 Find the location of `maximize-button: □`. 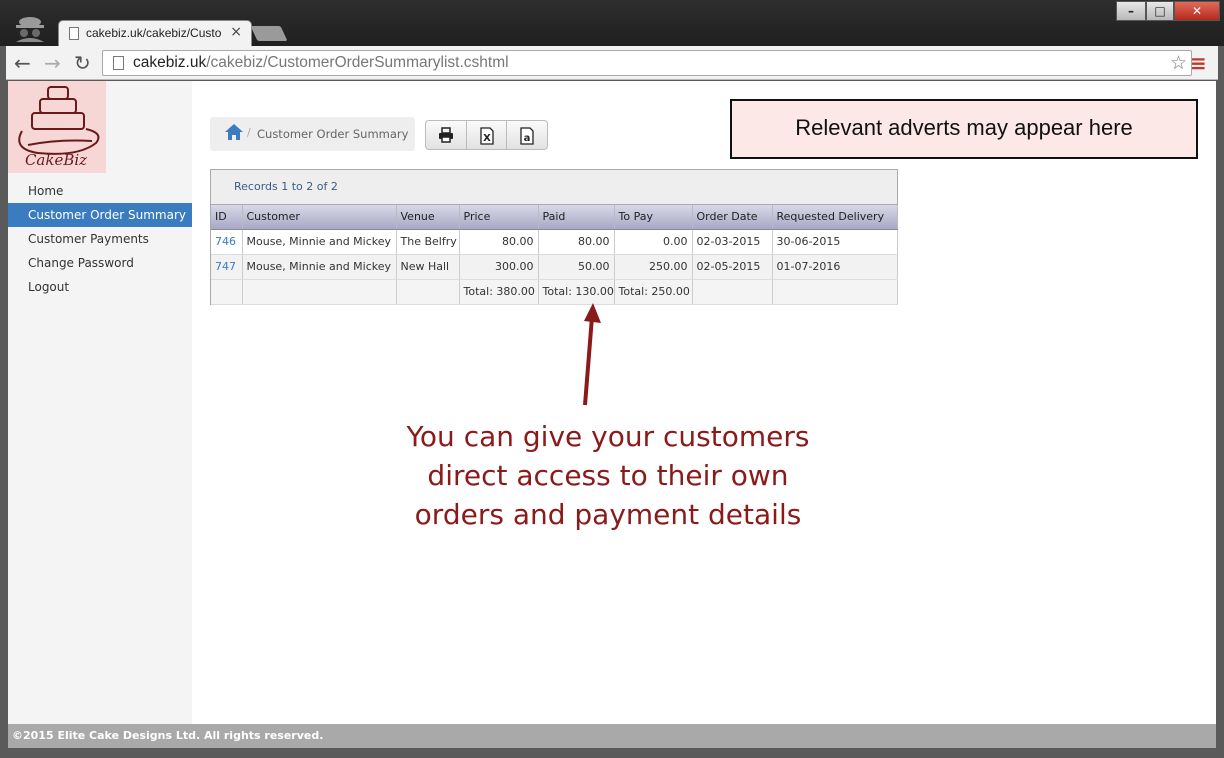

maximize-button: □ is located at coordinates (1160, 11).